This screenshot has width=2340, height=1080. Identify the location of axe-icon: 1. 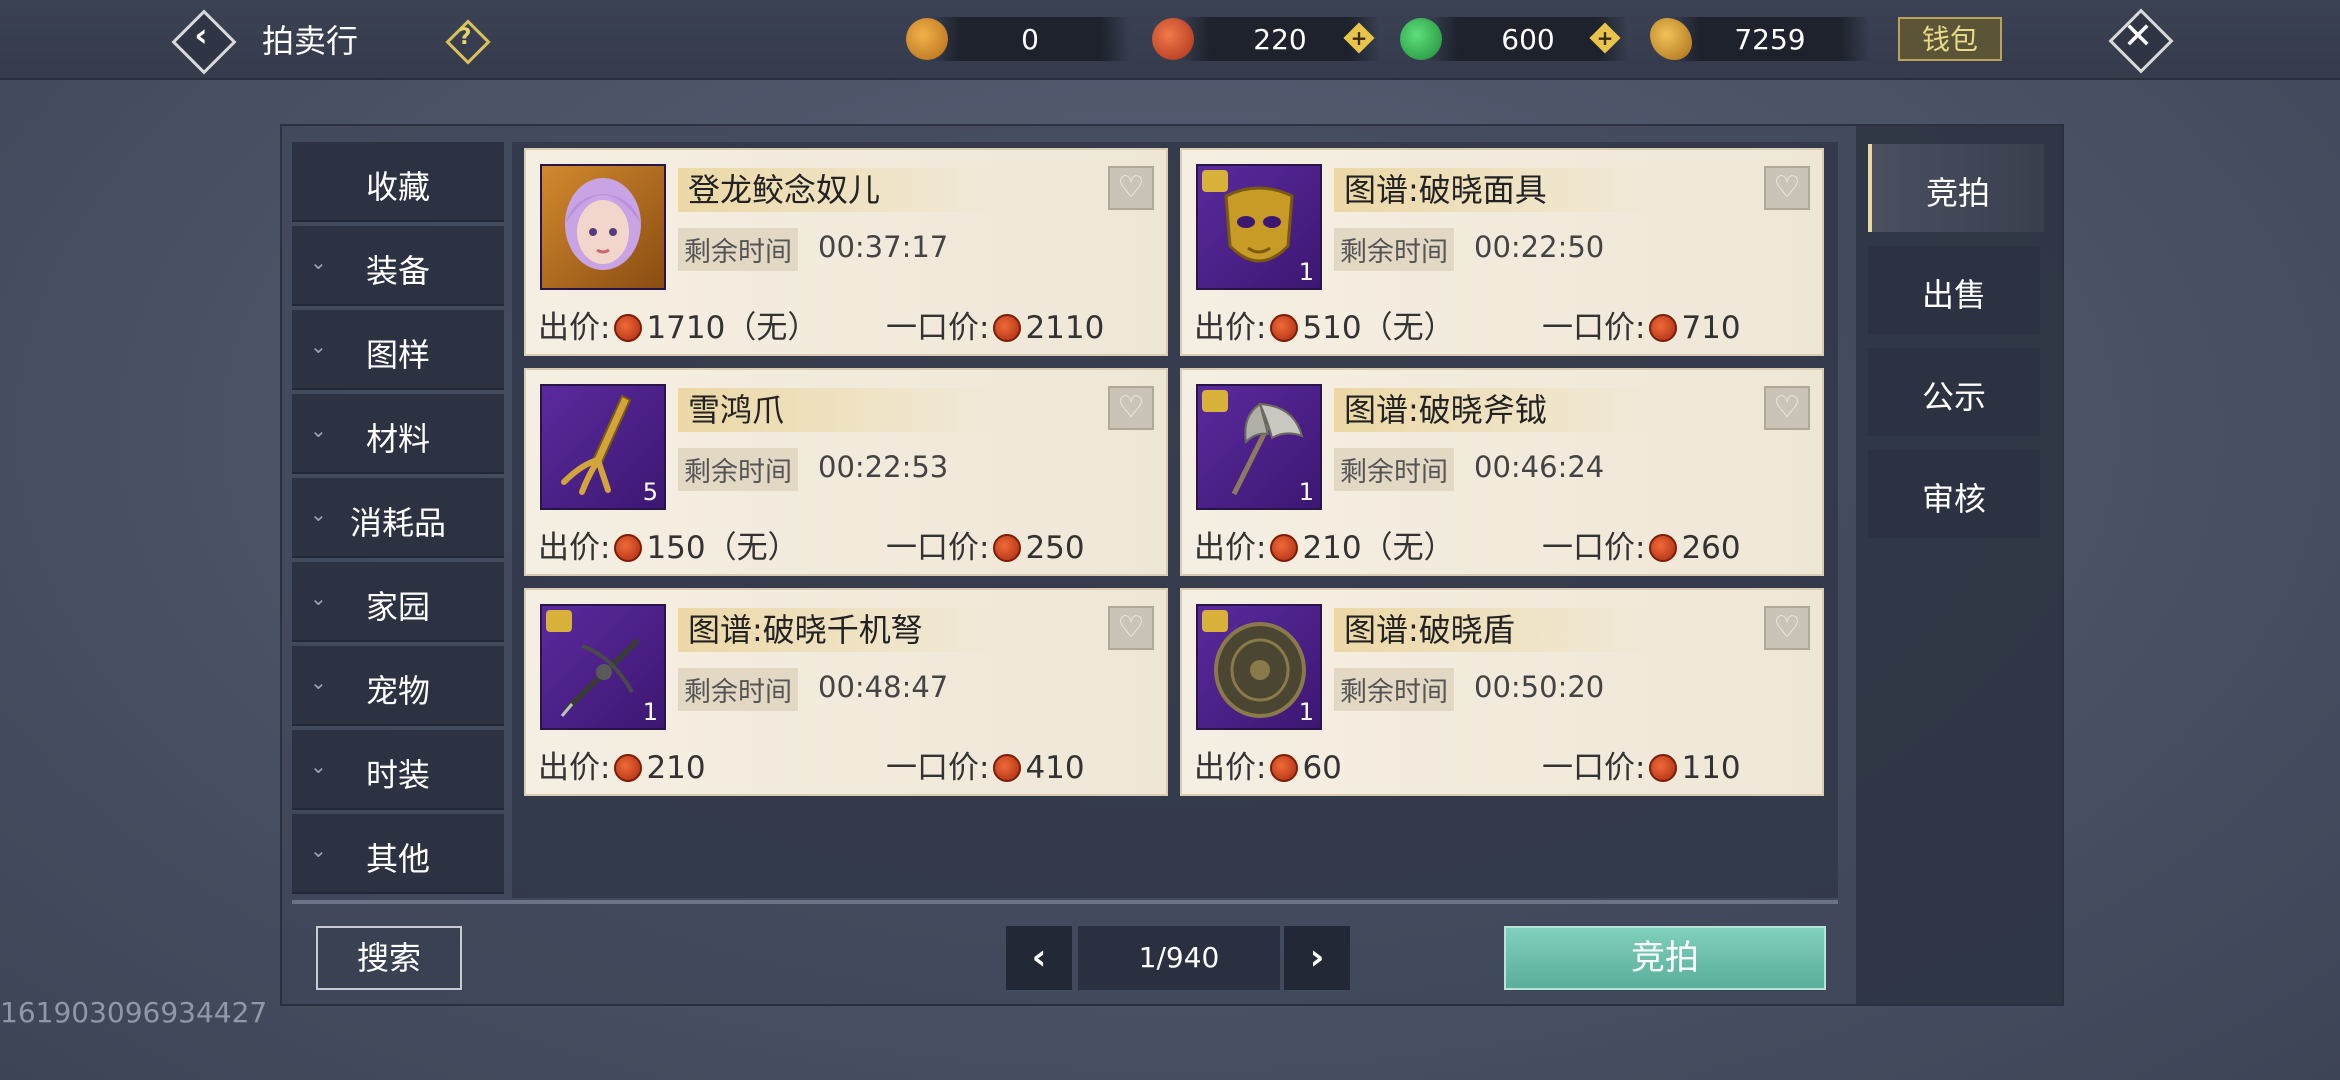
(1259, 447).